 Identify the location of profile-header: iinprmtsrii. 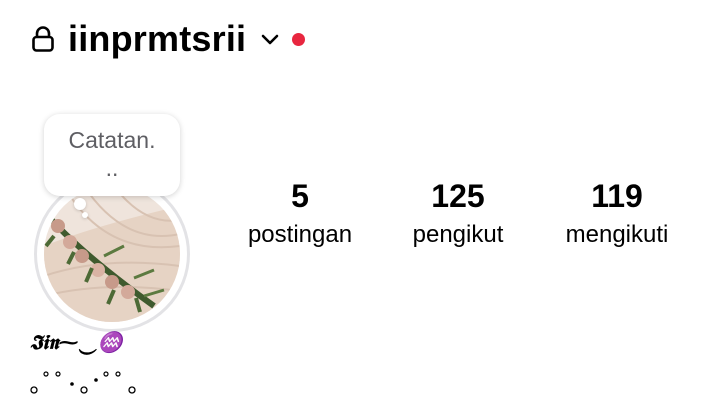
(169, 39).